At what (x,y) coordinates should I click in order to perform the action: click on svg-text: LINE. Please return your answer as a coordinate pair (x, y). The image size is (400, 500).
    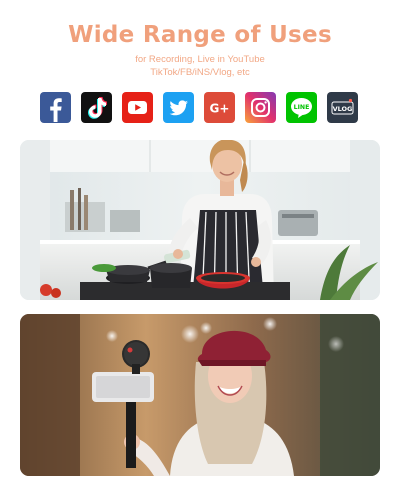
    Looking at the image, I should click on (302, 107).